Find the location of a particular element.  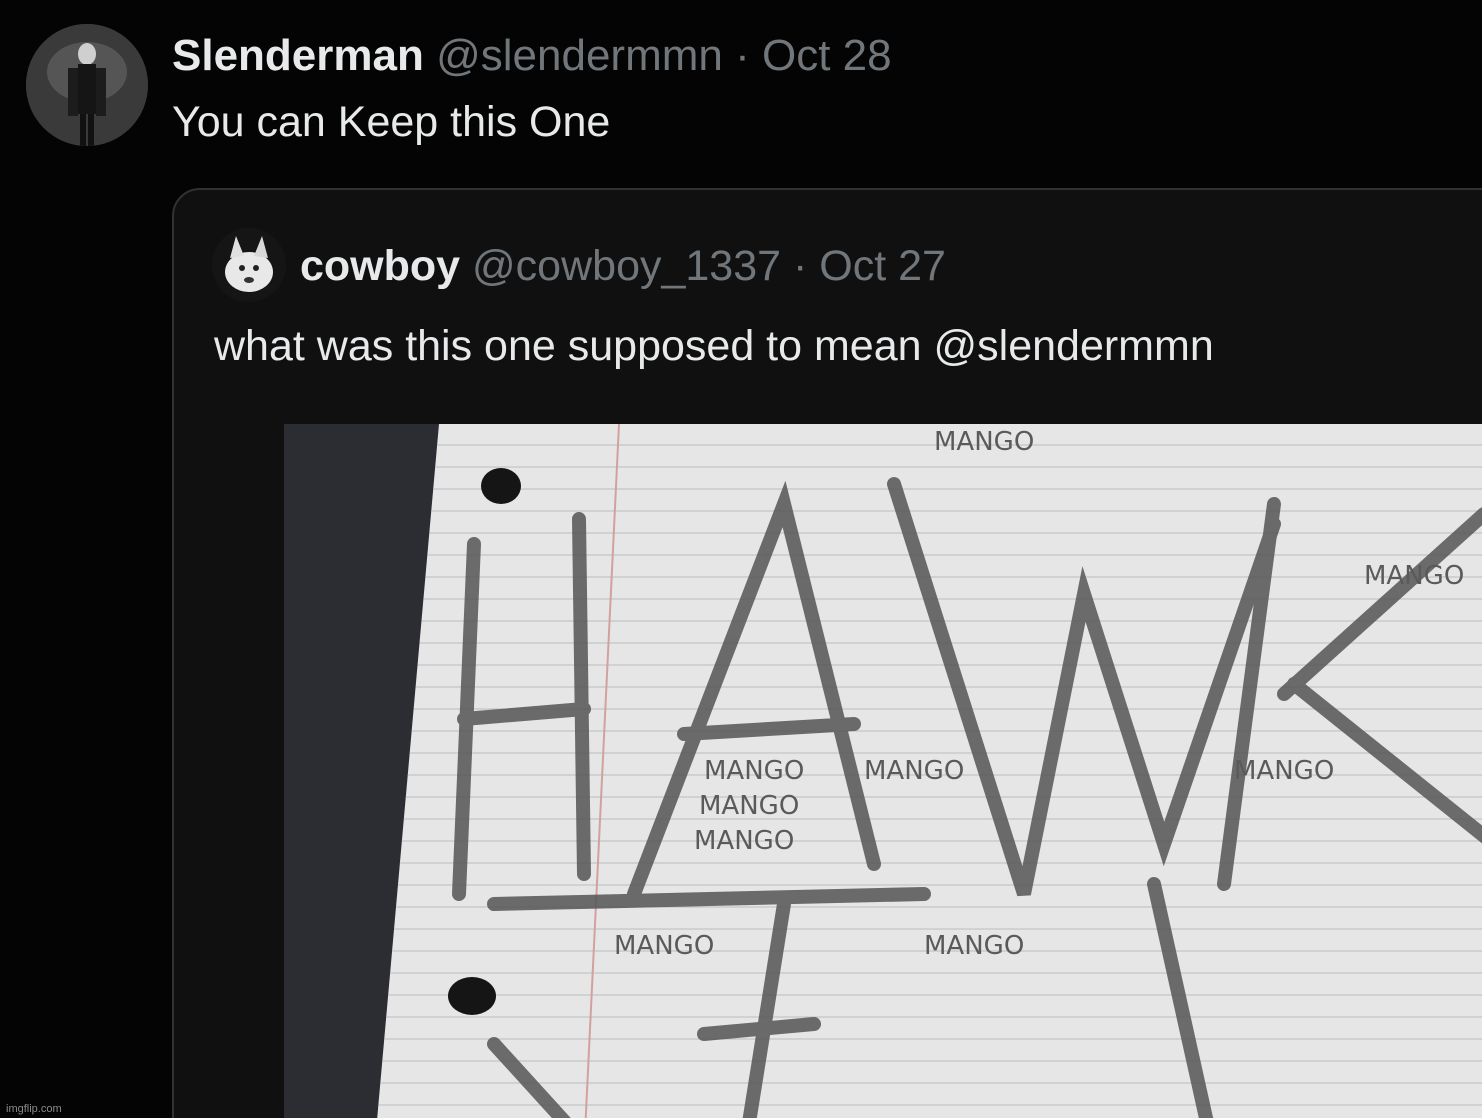

author-handle: @slendermmn is located at coordinates (579, 55).